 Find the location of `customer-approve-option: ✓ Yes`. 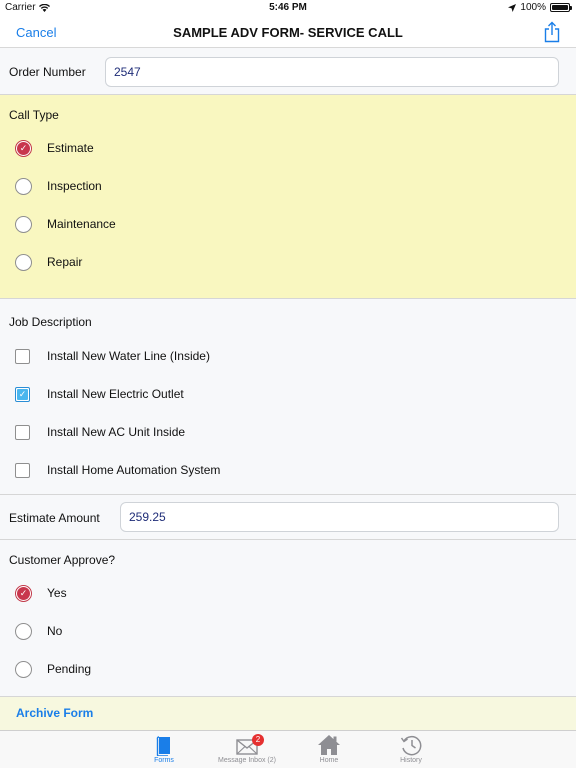

customer-approve-option: ✓ Yes is located at coordinates (288, 593).